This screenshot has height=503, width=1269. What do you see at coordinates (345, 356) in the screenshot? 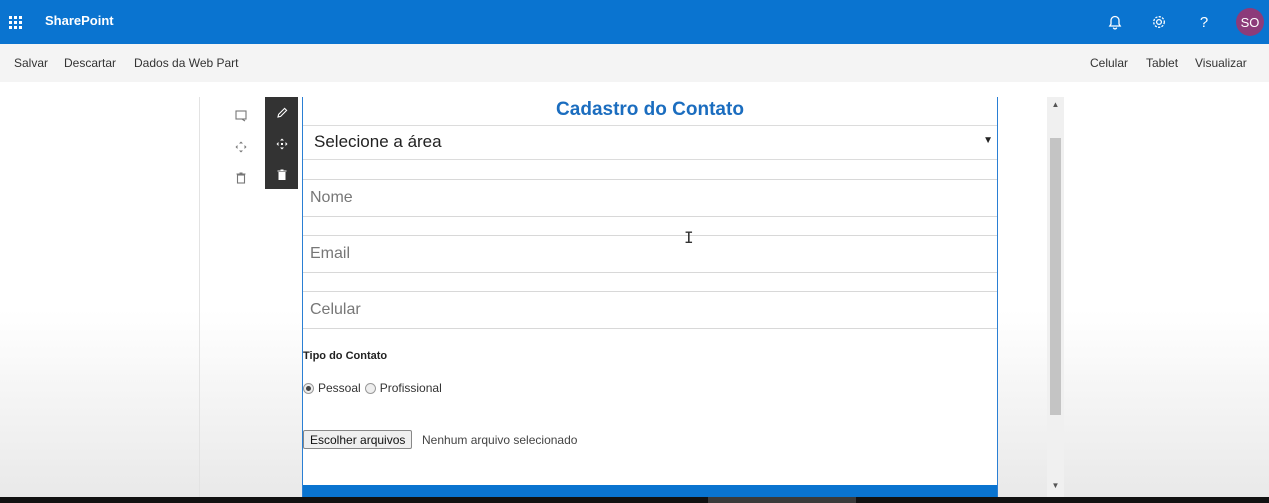
I see `contact-type-label: Tipo do Contato` at bounding box center [345, 356].